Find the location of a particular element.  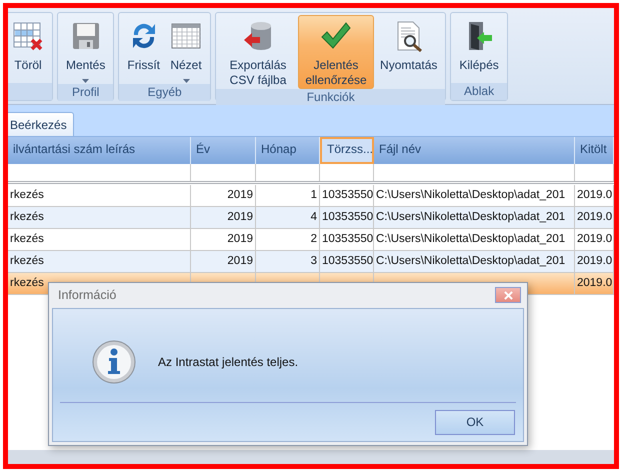

table-cell: 2 is located at coordinates (313, 239).